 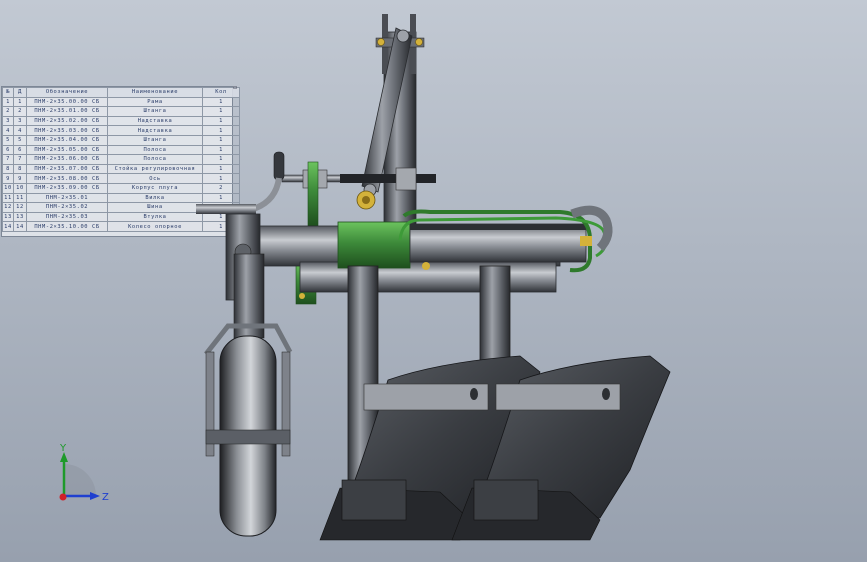 What do you see at coordinates (105, 497) in the screenshot?
I see `z-axis-label: Z` at bounding box center [105, 497].